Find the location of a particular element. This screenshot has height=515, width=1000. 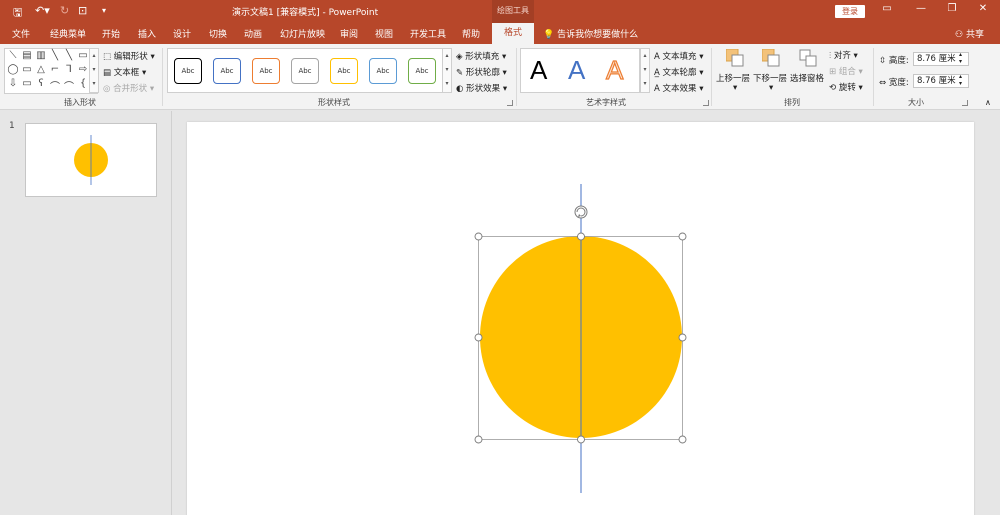

redo-icon: ↻ is located at coordinates (64, 10).